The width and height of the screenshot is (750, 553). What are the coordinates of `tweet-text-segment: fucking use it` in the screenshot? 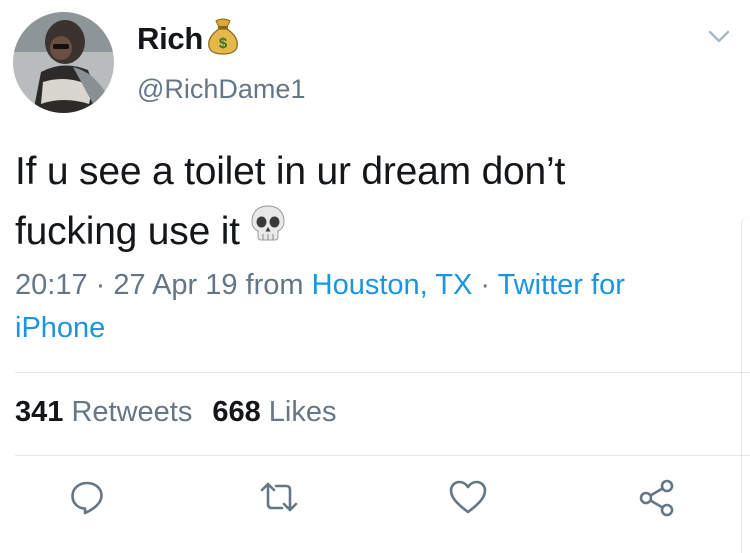 It's located at (127, 231).